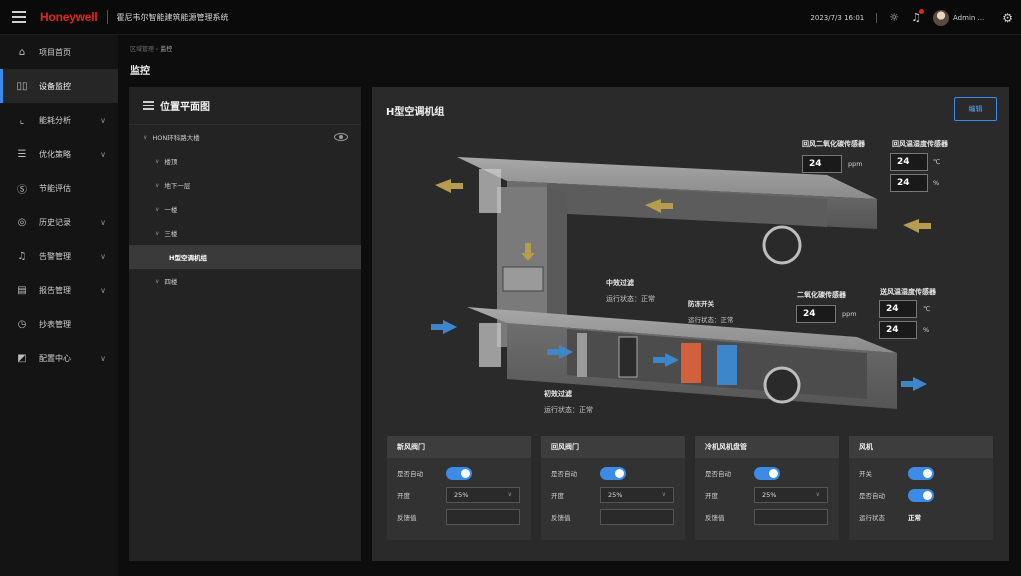 This screenshot has width=1021, height=576. Describe the element at coordinates (245, 281) in the screenshot. I see `tree-node-floor-4: ∨ 四楼` at that location.